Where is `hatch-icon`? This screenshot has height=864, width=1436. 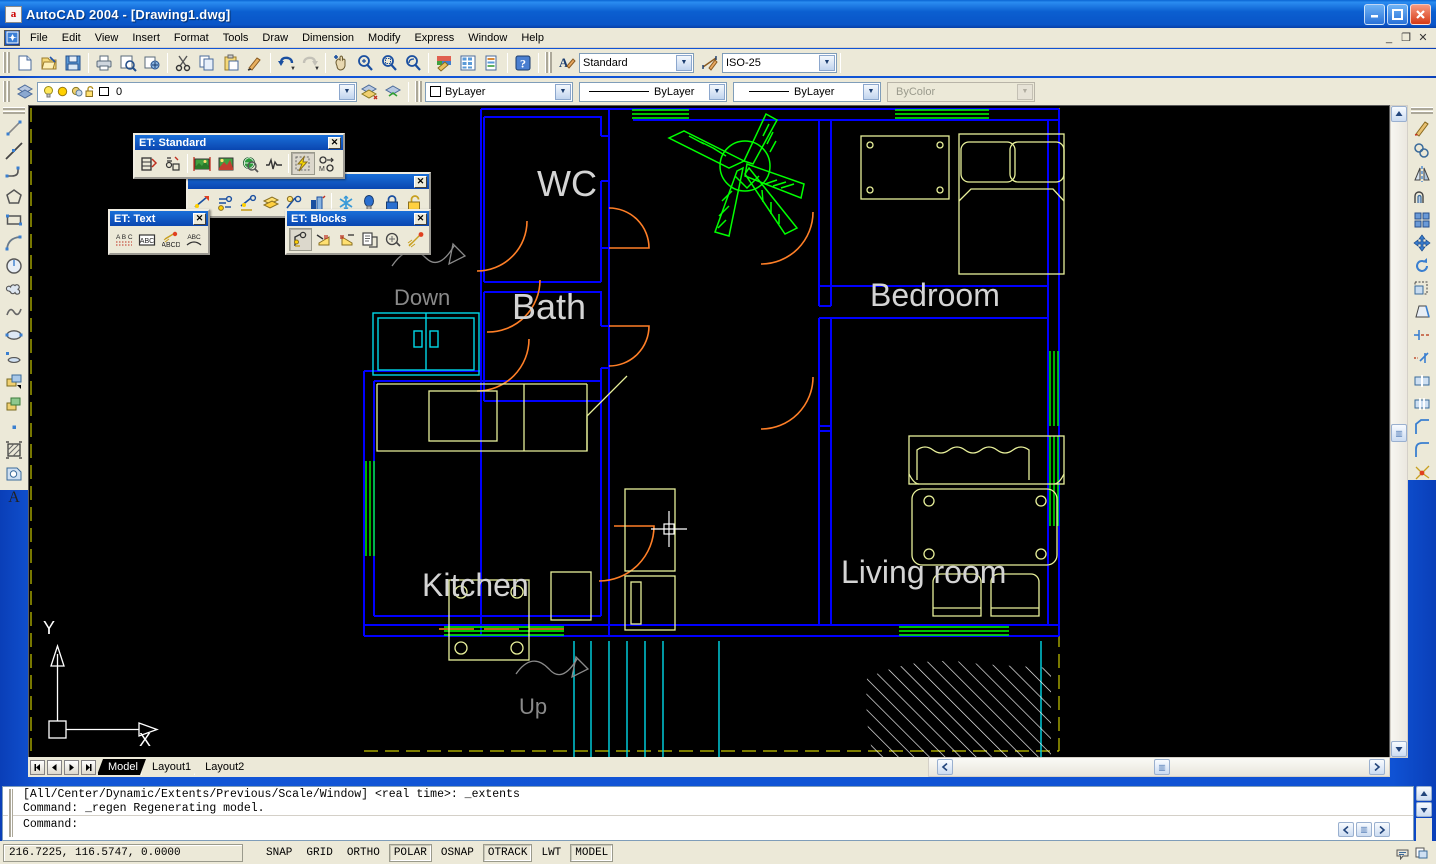 hatch-icon is located at coordinates (14, 449).